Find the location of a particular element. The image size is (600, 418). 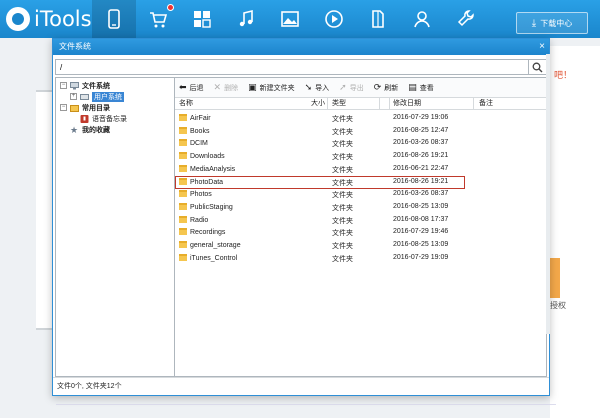

file-name: Downloads is located at coordinates (202, 156).